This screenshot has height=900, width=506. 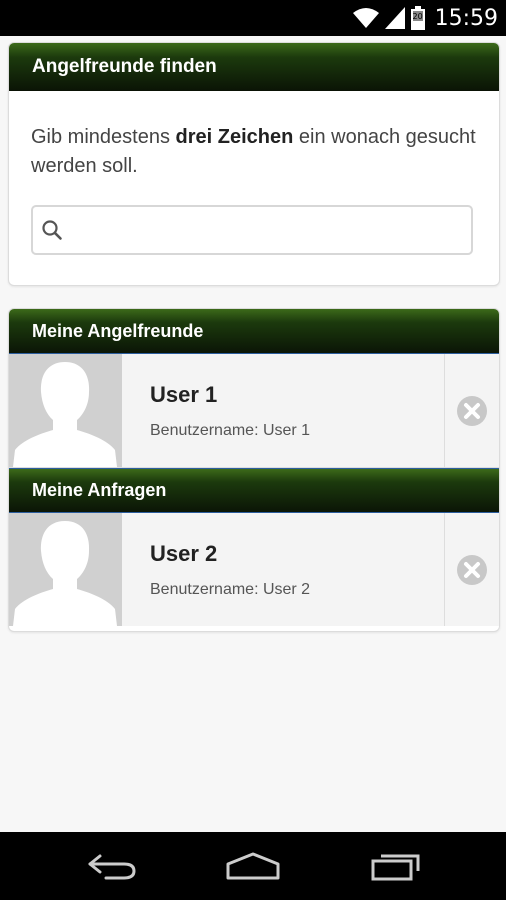 I want to click on search-card-header: Angelfreunde finden, so click(x=254, y=67).